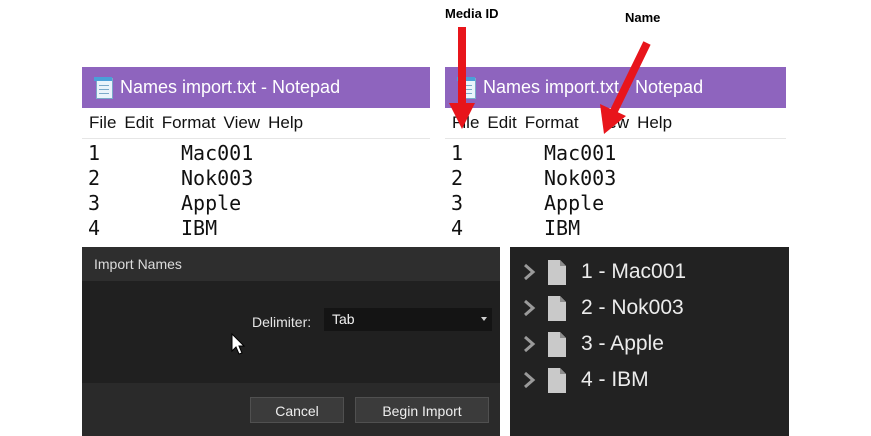 This screenshot has width=871, height=436. I want to click on tree-item-label: 4 - IBM, so click(615, 379).